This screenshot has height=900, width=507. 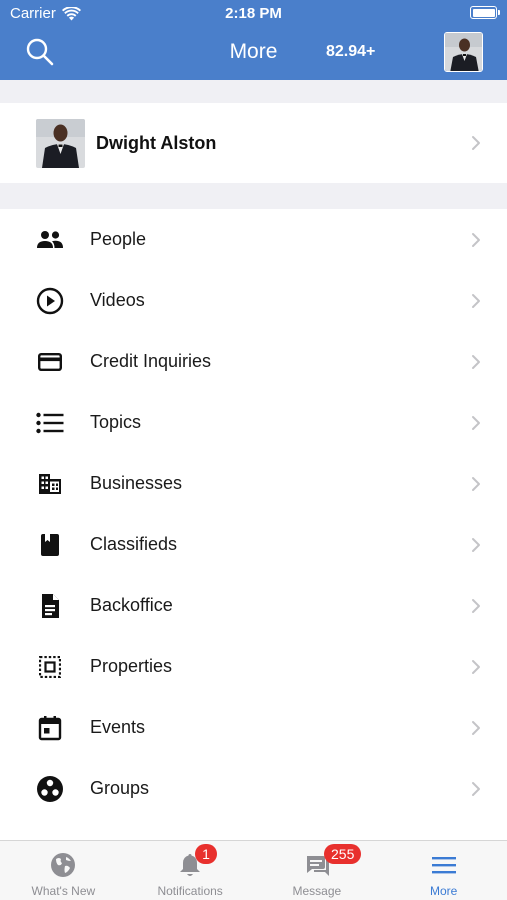 What do you see at coordinates (253, 361) in the screenshot?
I see `menu-item-credit-inquiries: Credit Inquiries` at bounding box center [253, 361].